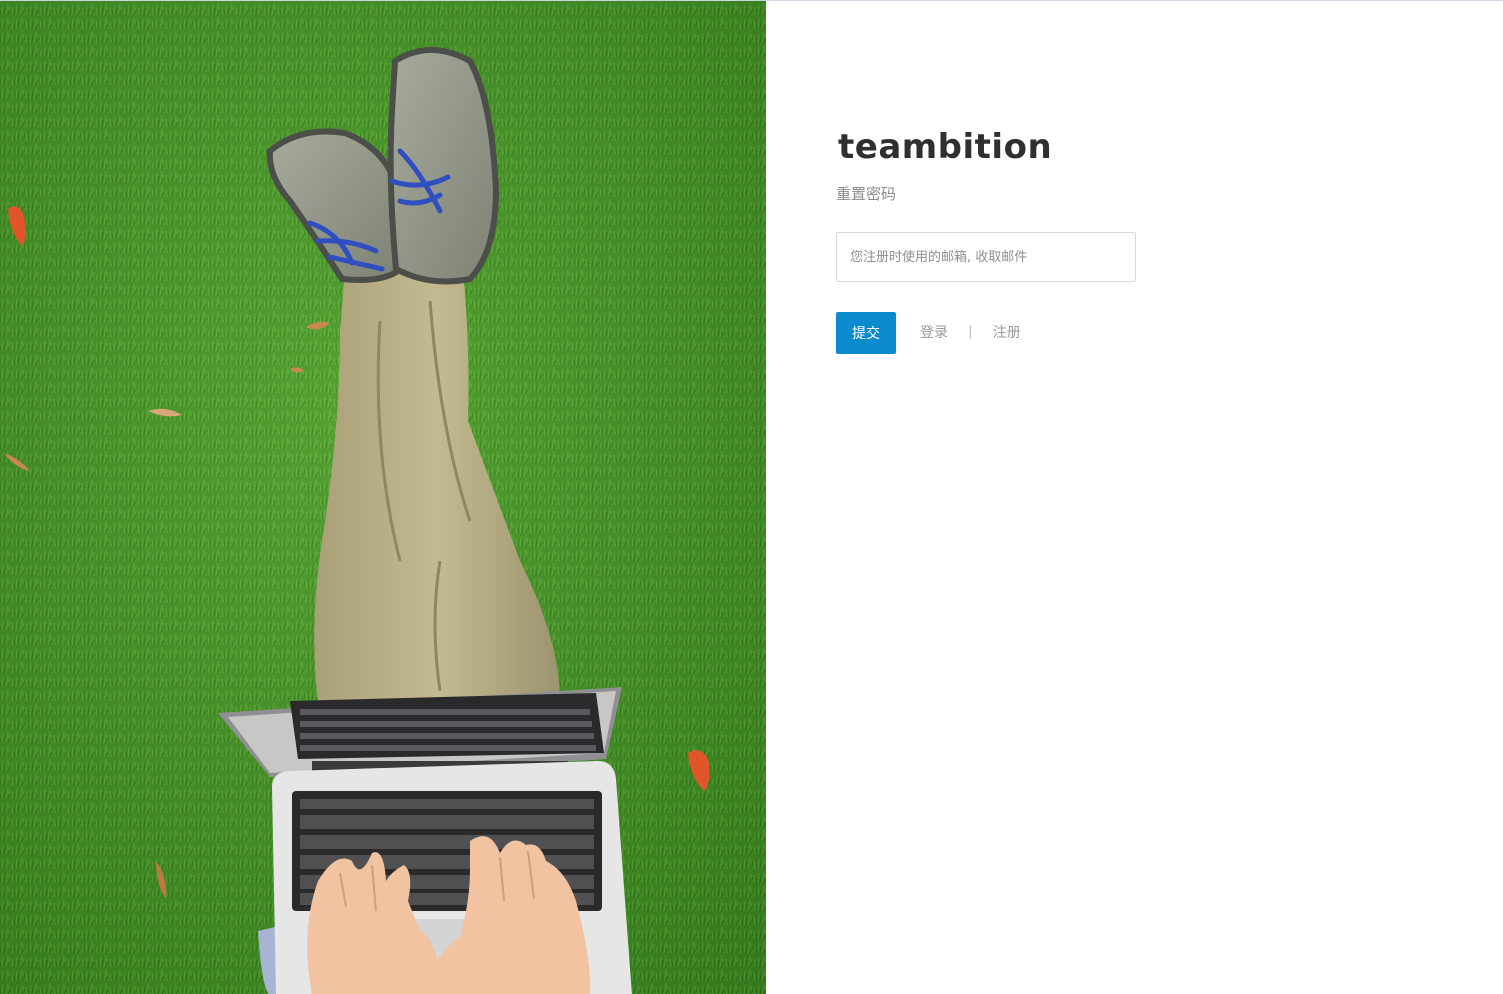  What do you see at coordinates (986, 257) in the screenshot?
I see `email-input` at bounding box center [986, 257].